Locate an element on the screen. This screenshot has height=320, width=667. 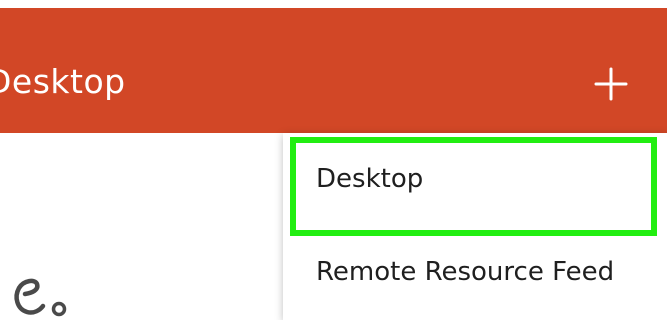
page-title: Desktop is located at coordinates (63, 81).